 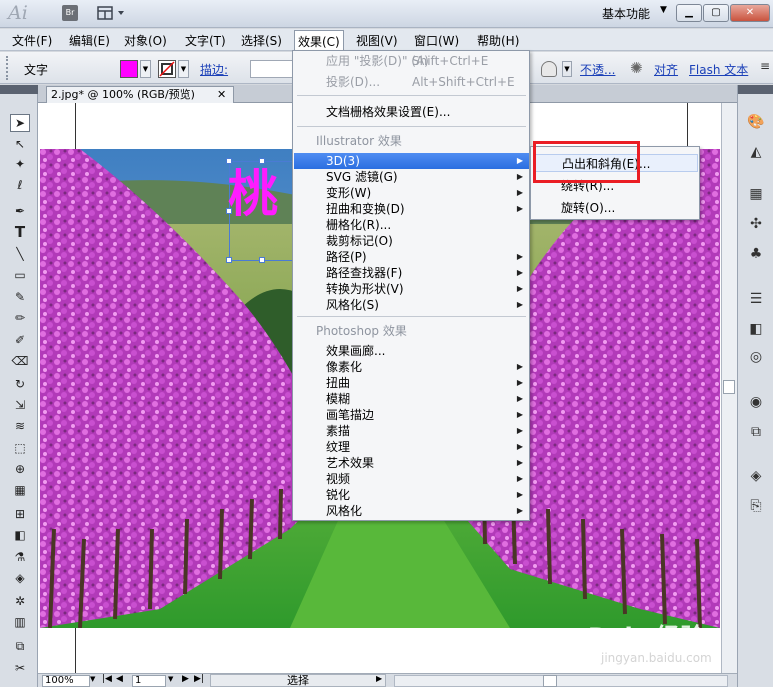 I want to click on menu-item-video: 视频 ▶, so click(x=411, y=479).